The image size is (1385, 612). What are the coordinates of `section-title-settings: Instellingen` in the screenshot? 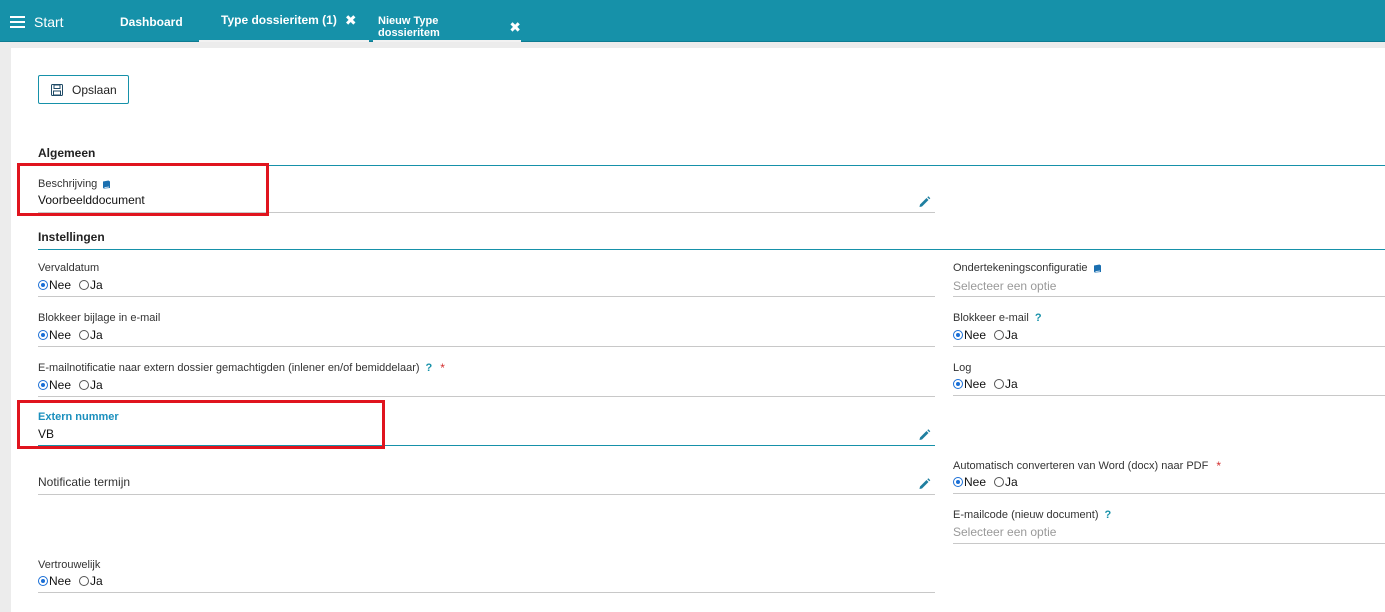 It's located at (71, 237).